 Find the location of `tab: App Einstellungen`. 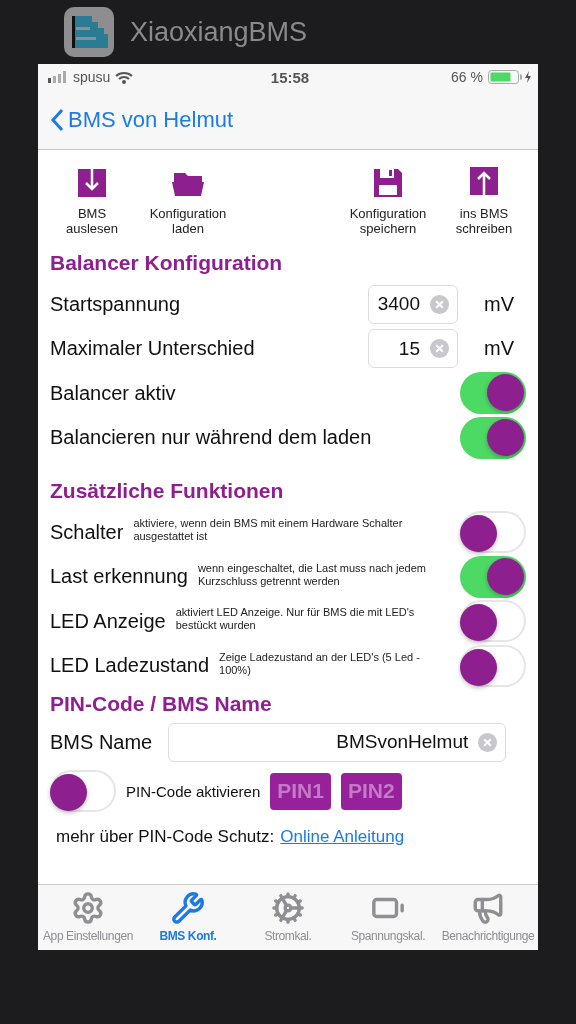

tab: App Einstellungen is located at coordinates (88, 917).